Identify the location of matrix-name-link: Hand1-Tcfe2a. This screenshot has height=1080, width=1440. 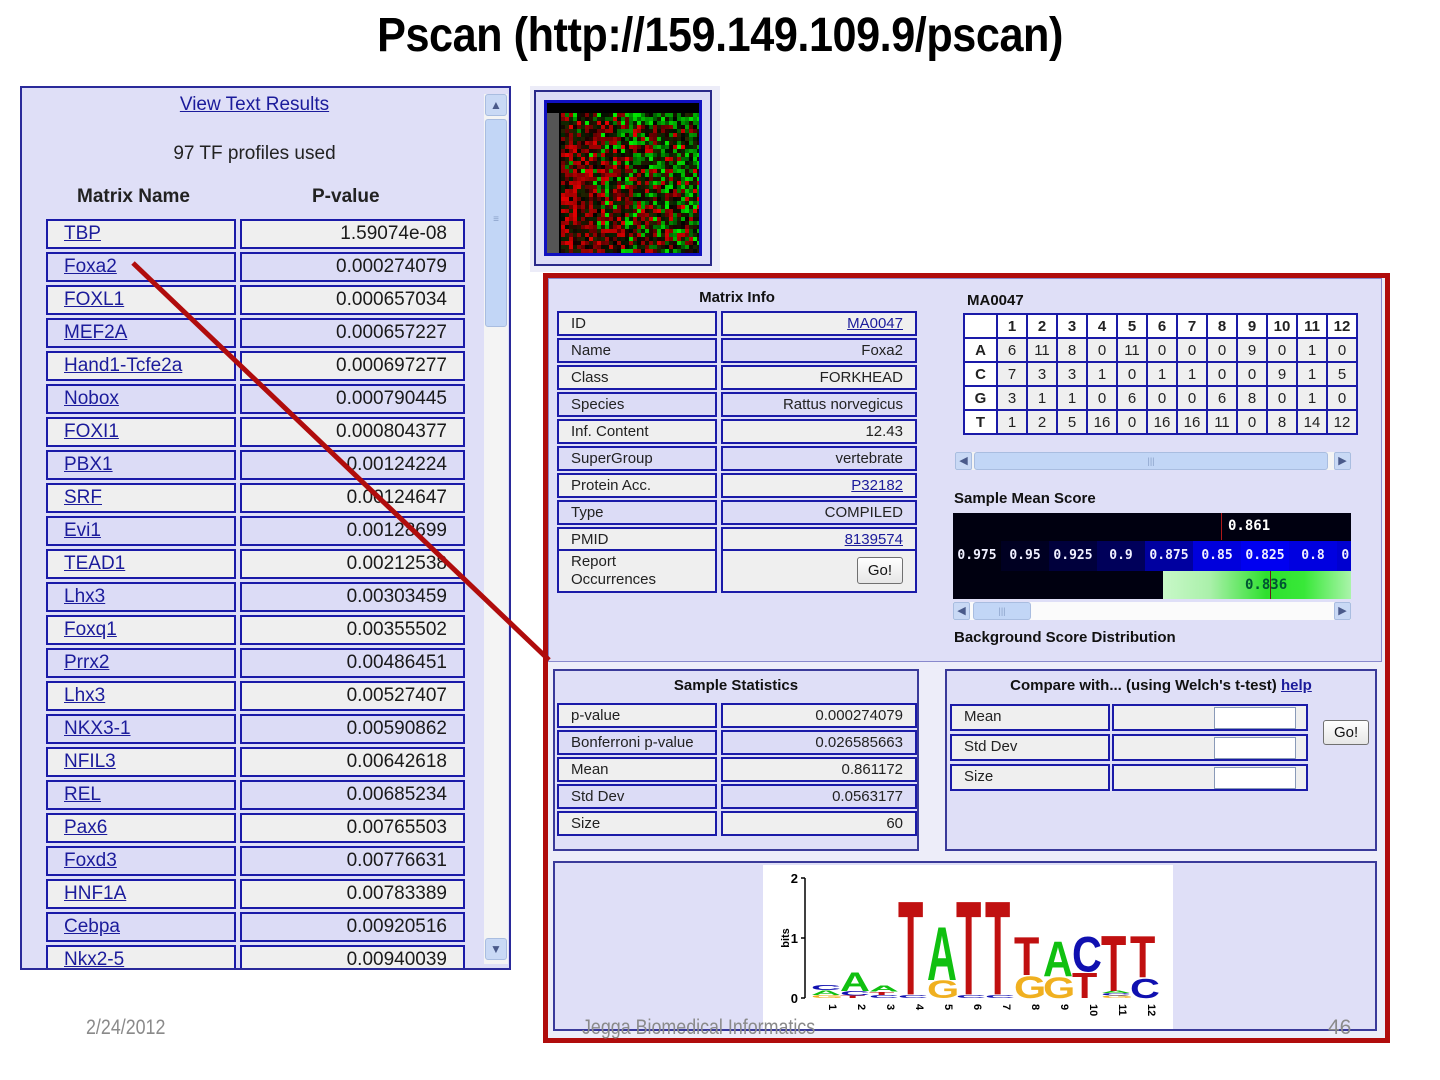
(123, 365).